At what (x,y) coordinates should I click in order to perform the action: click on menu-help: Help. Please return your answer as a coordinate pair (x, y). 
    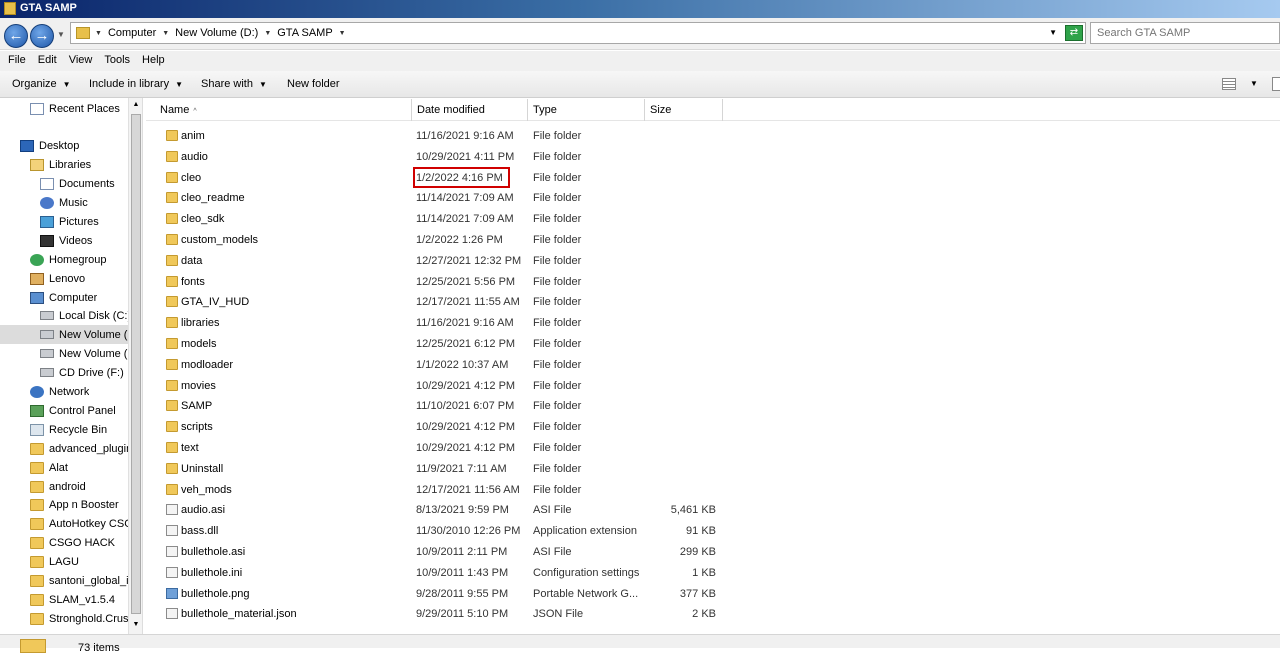
    Looking at the image, I should click on (153, 61).